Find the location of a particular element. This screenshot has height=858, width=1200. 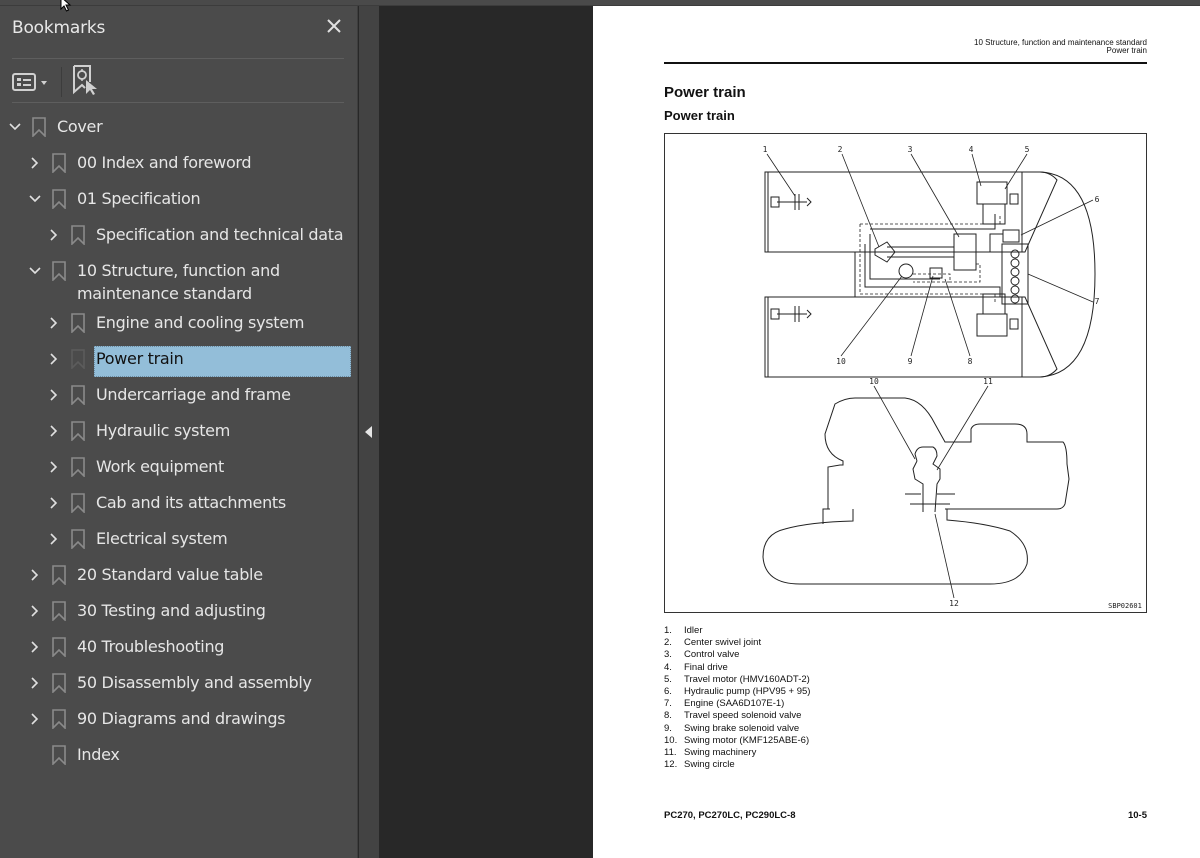

bookmark-item: 01 Specification is located at coordinates (114, 200).